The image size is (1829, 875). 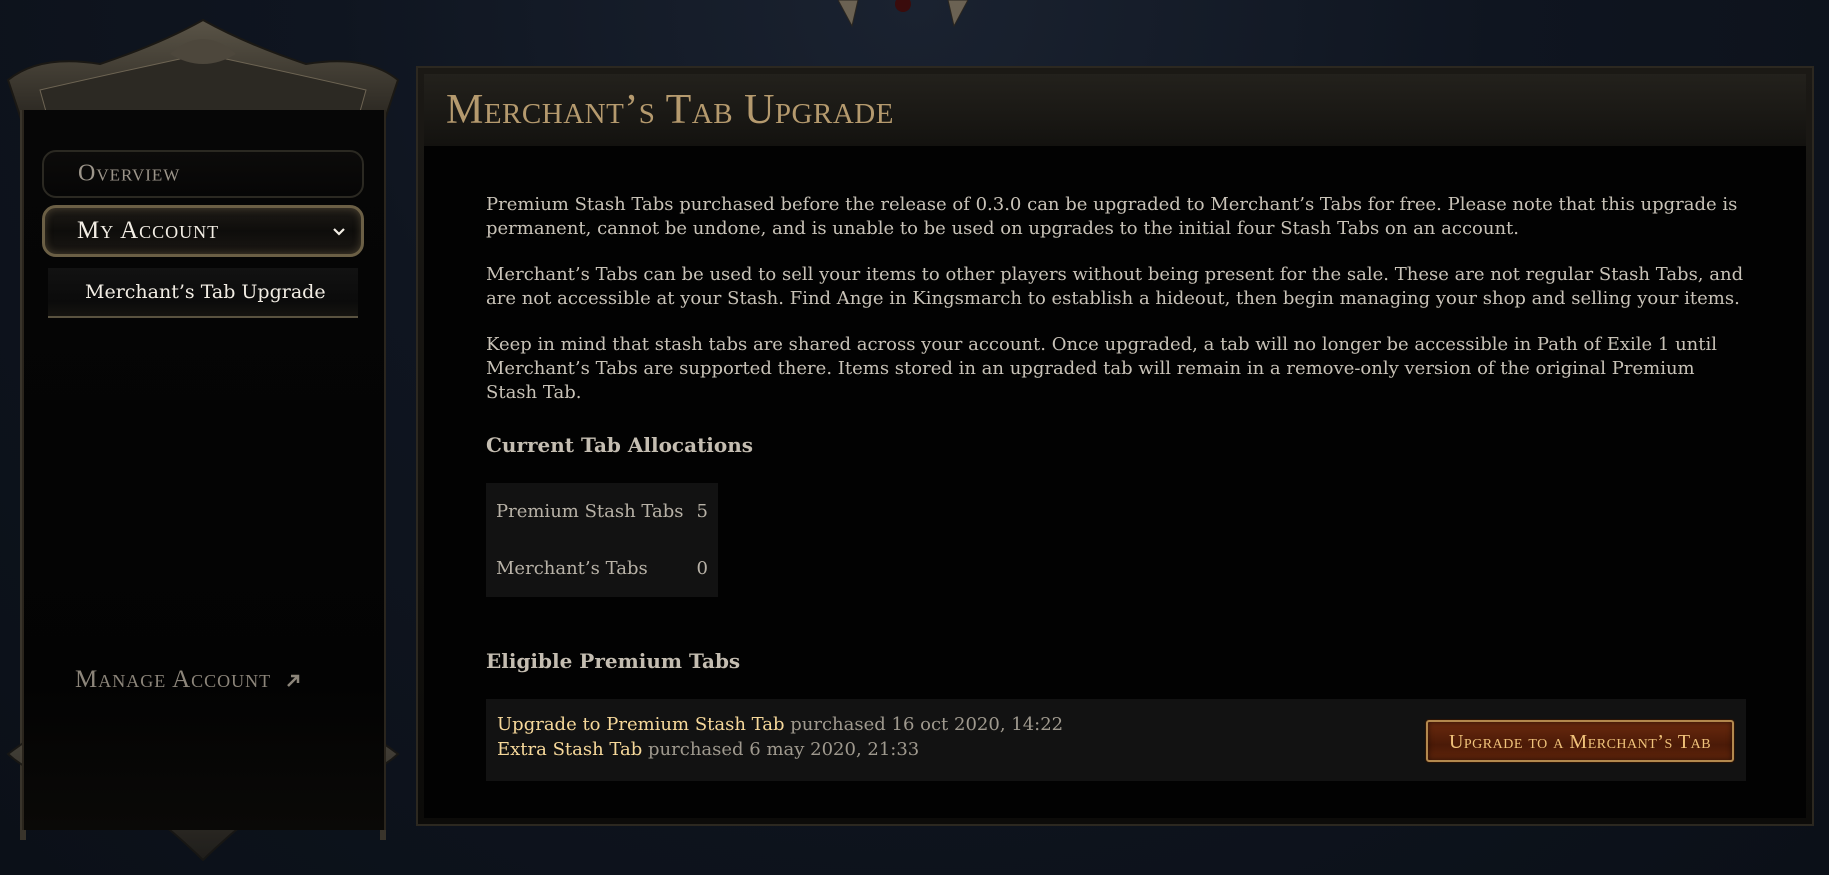 What do you see at coordinates (148, 230) in the screenshot?
I see `nav-item-my-account-label: My Account` at bounding box center [148, 230].